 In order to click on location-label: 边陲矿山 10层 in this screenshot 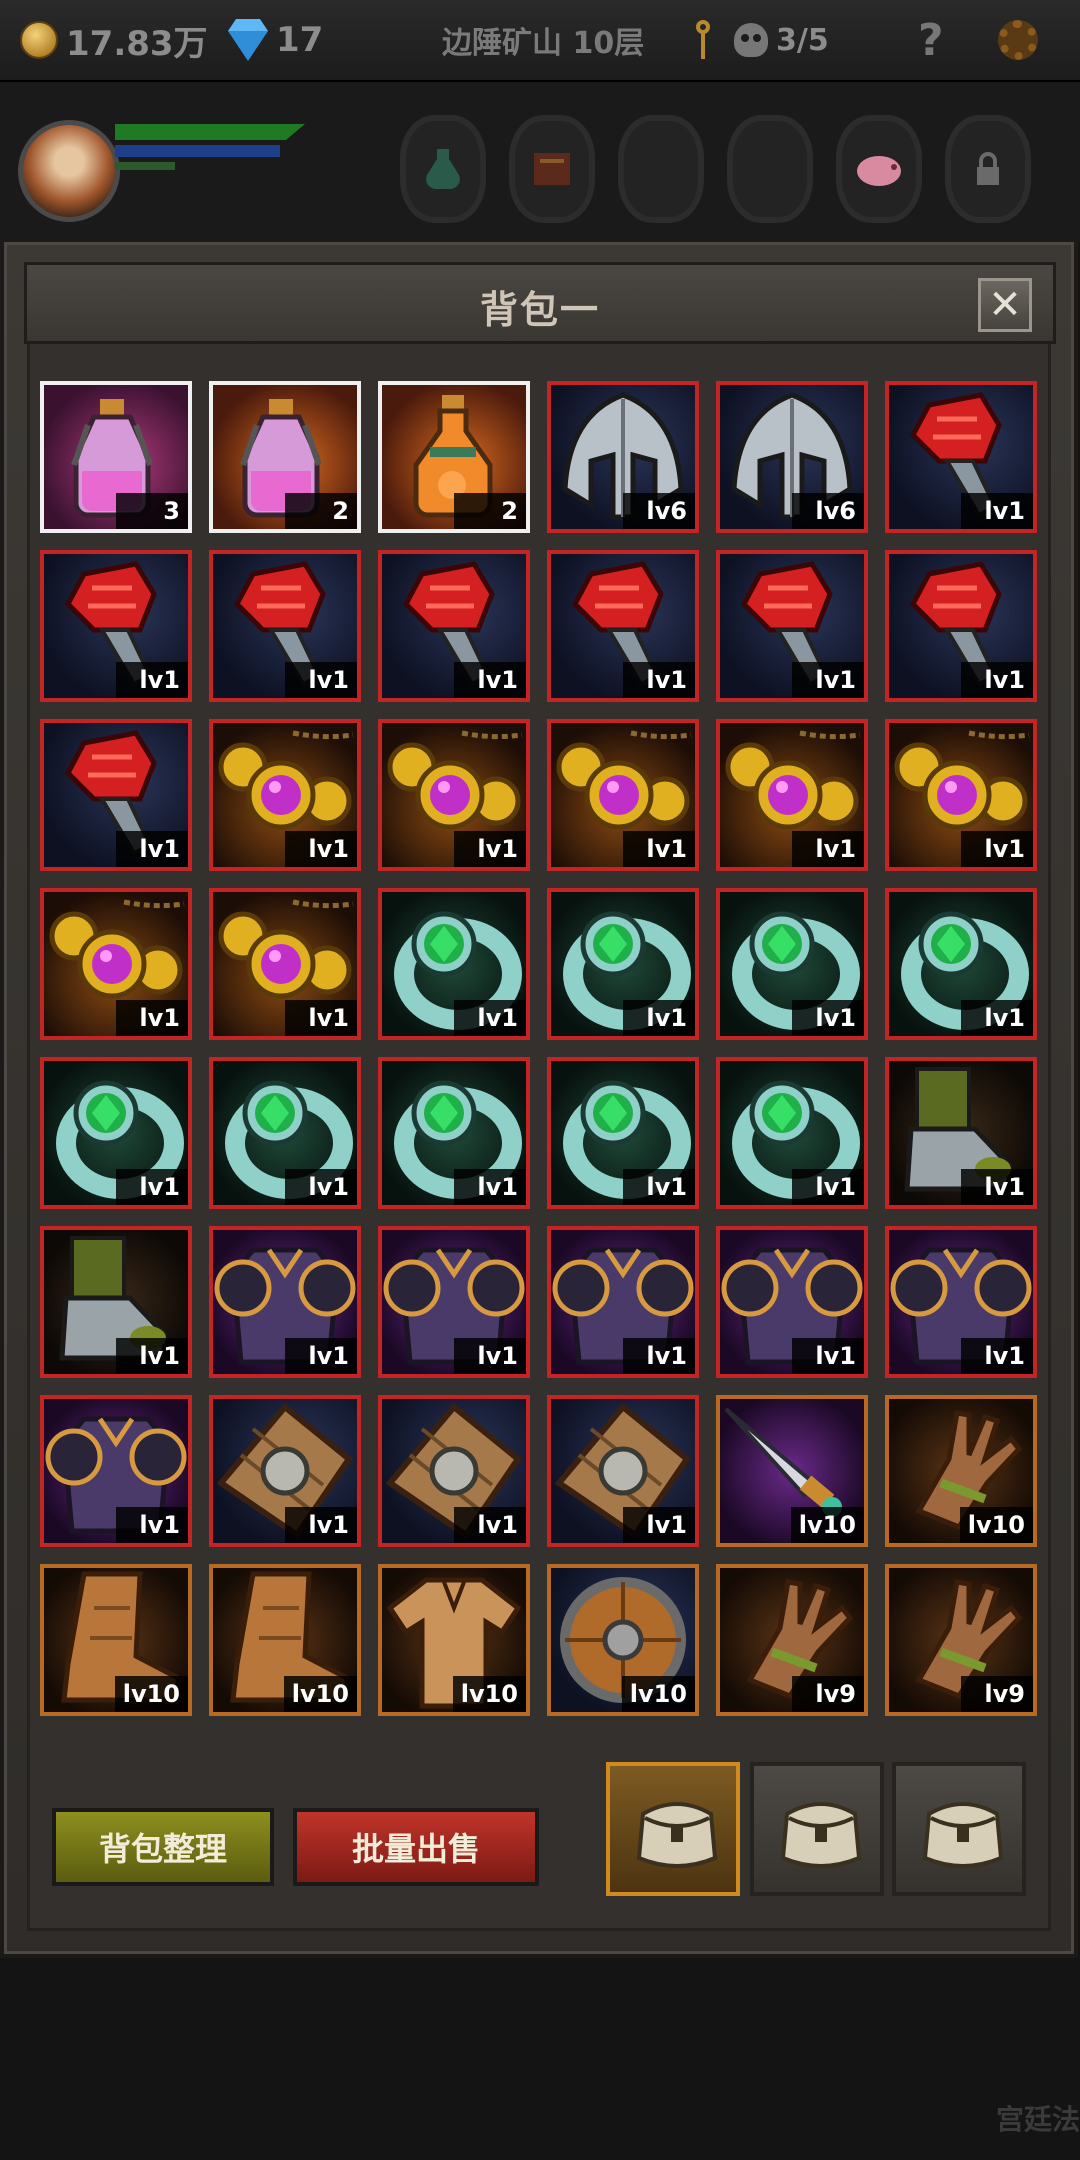, I will do `click(543, 43)`.